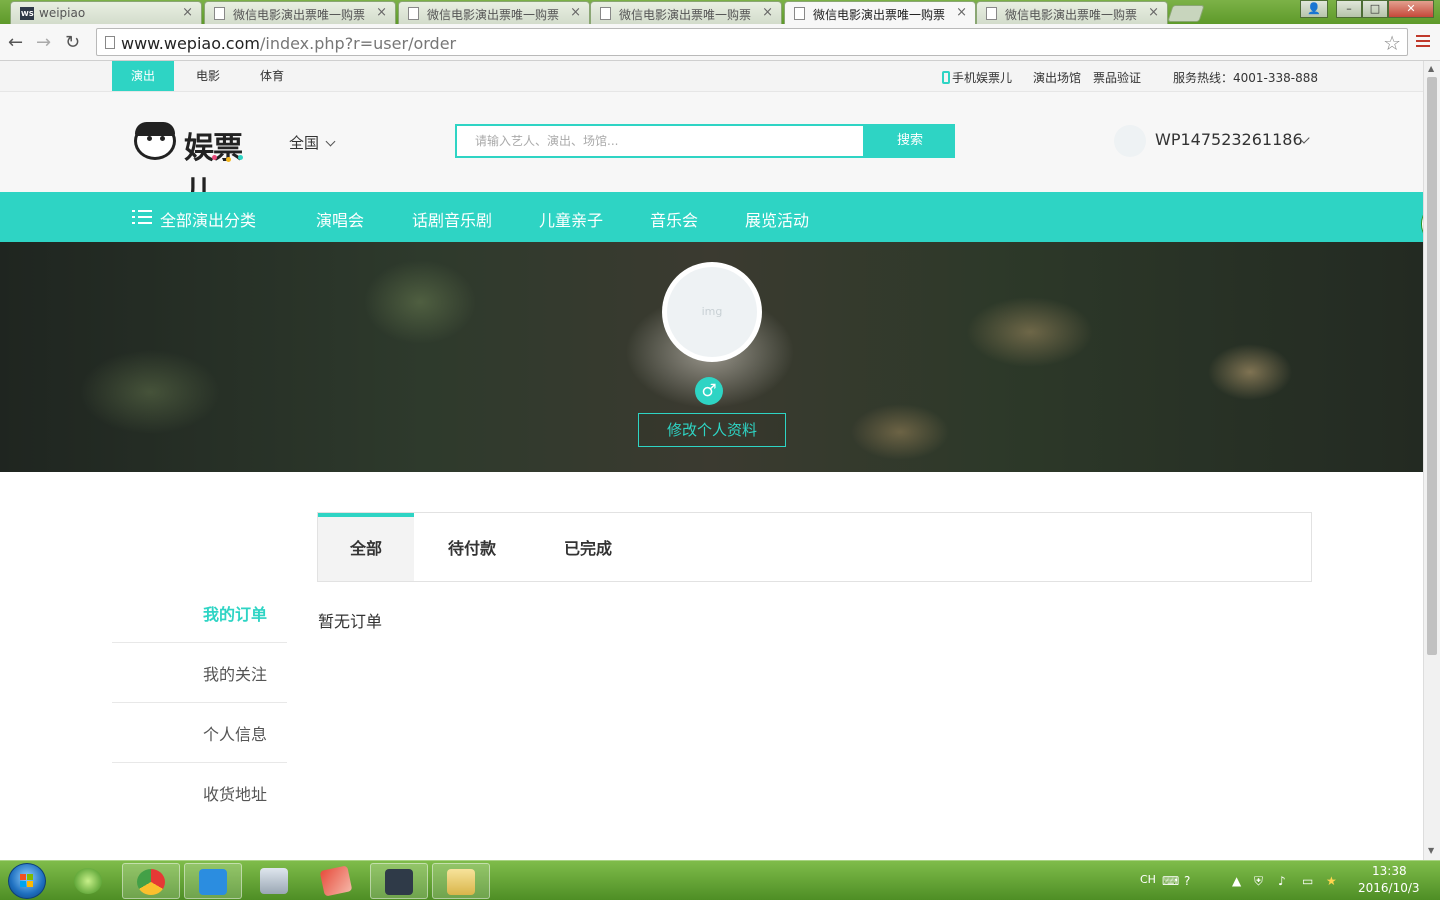  Describe the element at coordinates (199, 793) in the screenshot. I see `side-item-address: 收货地址` at that location.